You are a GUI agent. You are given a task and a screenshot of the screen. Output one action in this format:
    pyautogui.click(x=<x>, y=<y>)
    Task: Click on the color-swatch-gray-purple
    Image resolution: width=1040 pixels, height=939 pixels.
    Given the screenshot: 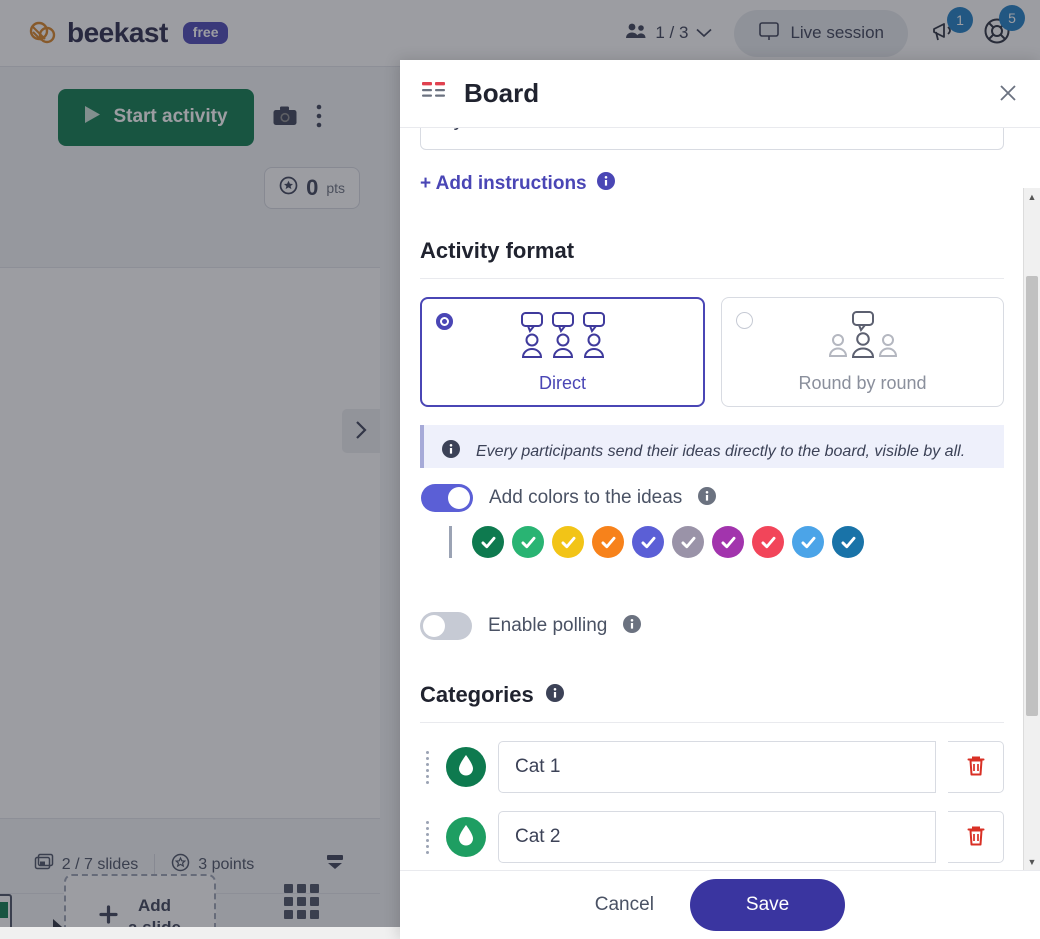 What is the action you would take?
    pyautogui.click(x=688, y=542)
    